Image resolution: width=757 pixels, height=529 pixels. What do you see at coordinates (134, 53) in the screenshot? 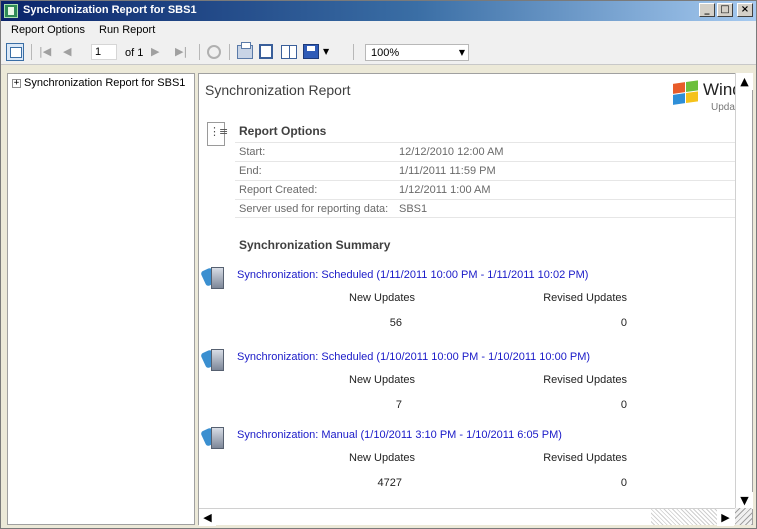
I see `page-total-label: of 1` at bounding box center [134, 53].